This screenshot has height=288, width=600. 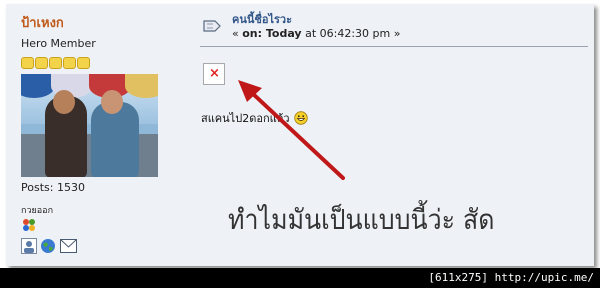 I want to click on website-icon, so click(x=48, y=246).